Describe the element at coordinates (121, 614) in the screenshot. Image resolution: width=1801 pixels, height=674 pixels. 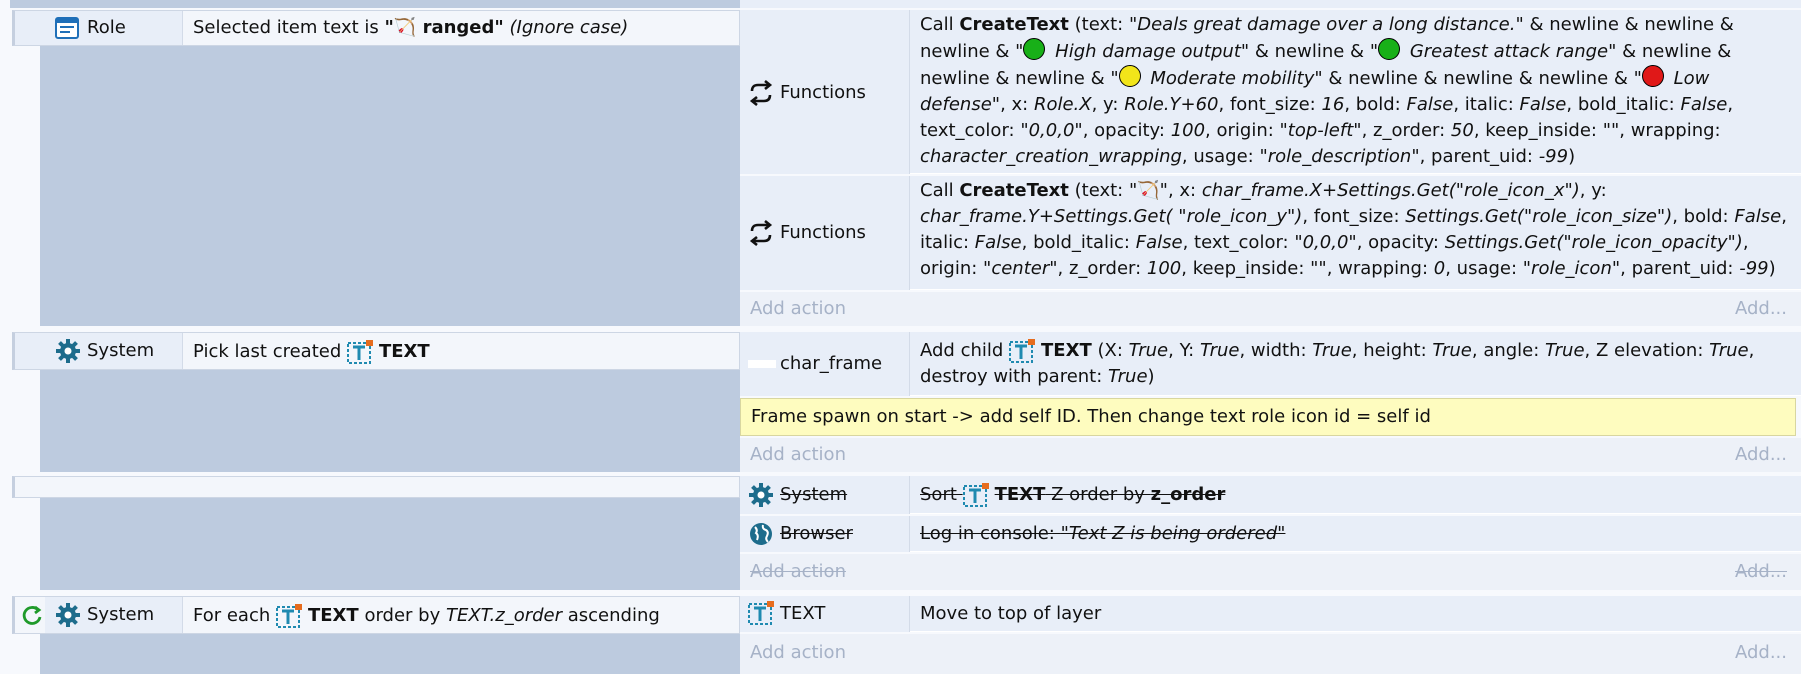
I see `event4-object-name: System` at that location.